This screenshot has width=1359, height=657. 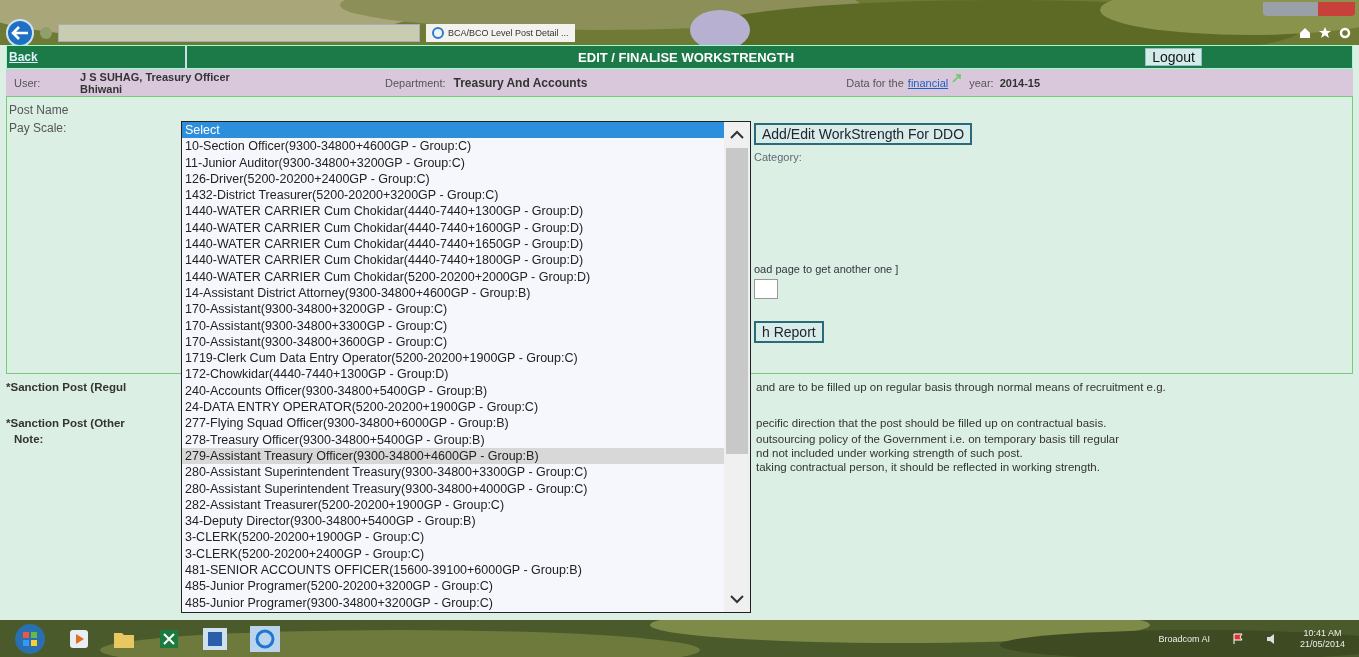 What do you see at coordinates (453, 456) in the screenshot?
I see `dropdown-option: 279-Assistant Treasury Officer(9300-34800+4600GP - Group:B)` at bounding box center [453, 456].